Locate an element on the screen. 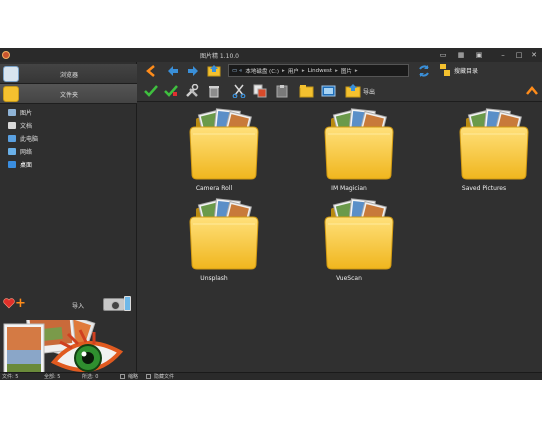 This screenshot has height=427, width=542. recent-folders-label: 搜藏目录 is located at coordinates (466, 70).